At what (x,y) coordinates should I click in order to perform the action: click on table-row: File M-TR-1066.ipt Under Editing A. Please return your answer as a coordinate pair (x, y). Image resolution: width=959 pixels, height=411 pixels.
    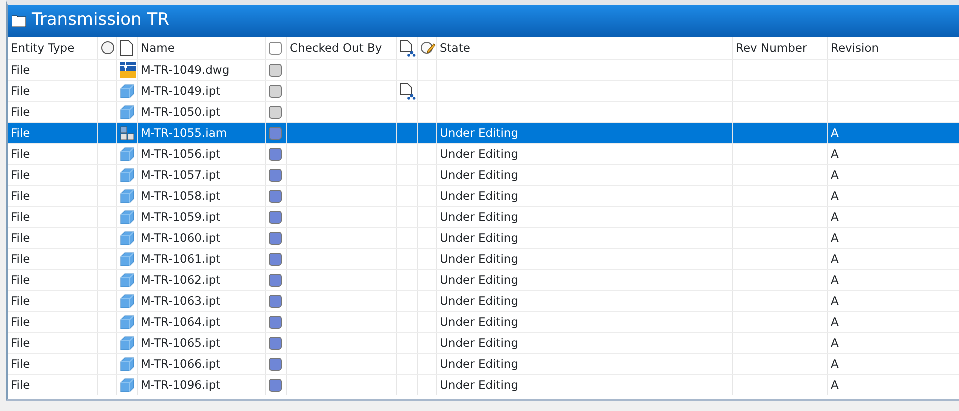
    Looking at the image, I should click on (483, 363).